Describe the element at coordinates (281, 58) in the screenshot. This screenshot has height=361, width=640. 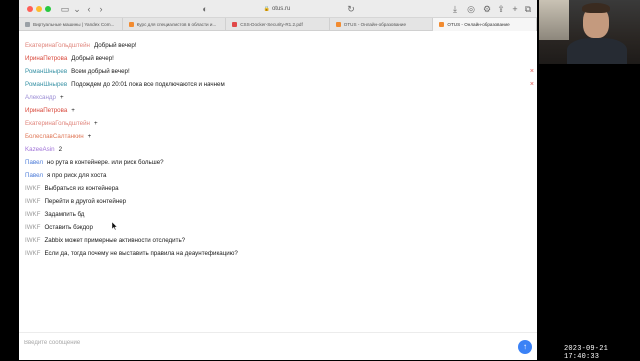
I see `chat-message: ИринаПетрова Добрый вечер!` at that location.